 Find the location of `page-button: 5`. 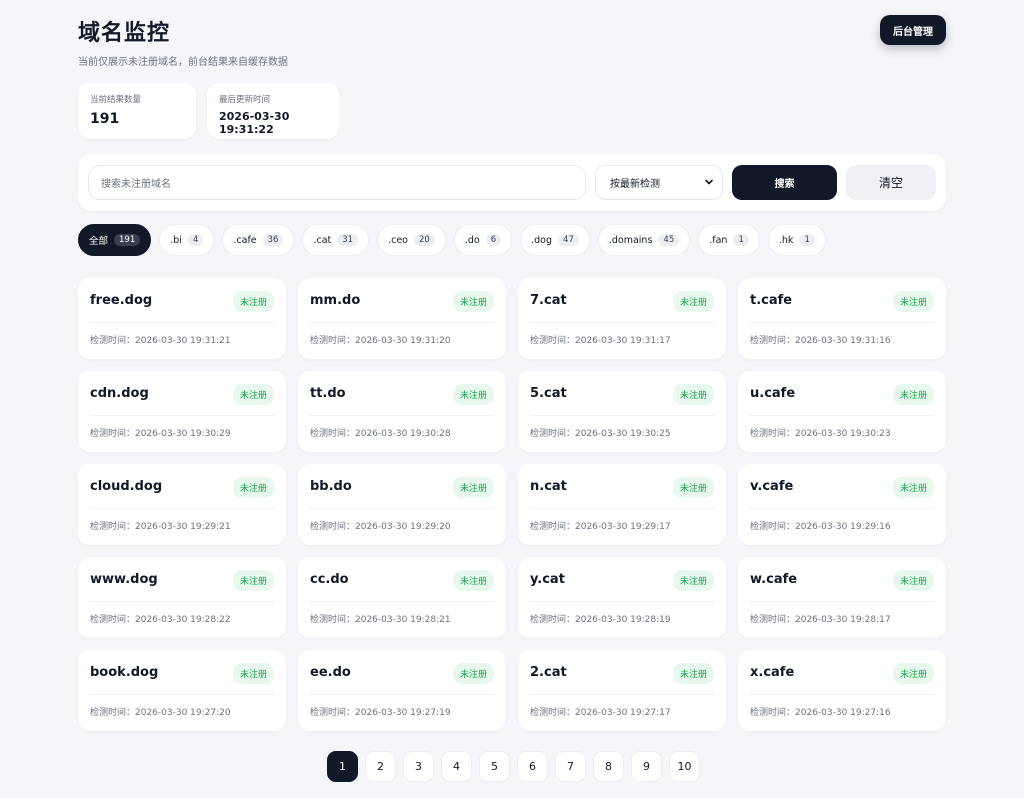

page-button: 5 is located at coordinates (494, 766).